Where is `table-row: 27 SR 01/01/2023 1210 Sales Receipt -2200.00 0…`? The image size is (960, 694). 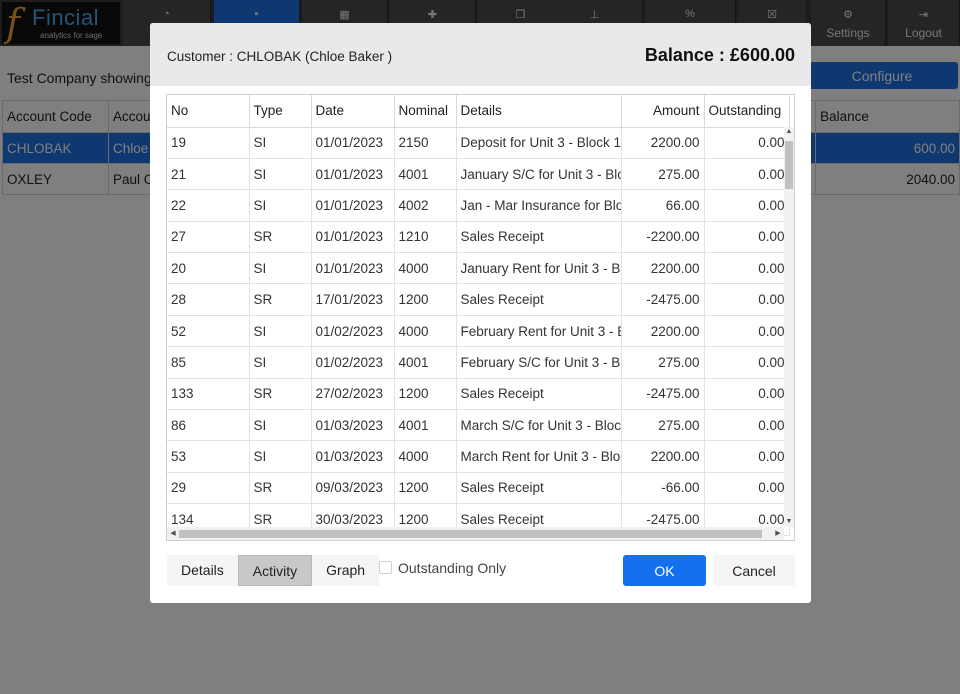 table-row: 27 SR 01/01/2023 1210 Sales Receipt -2200.00 0… is located at coordinates (478, 237).